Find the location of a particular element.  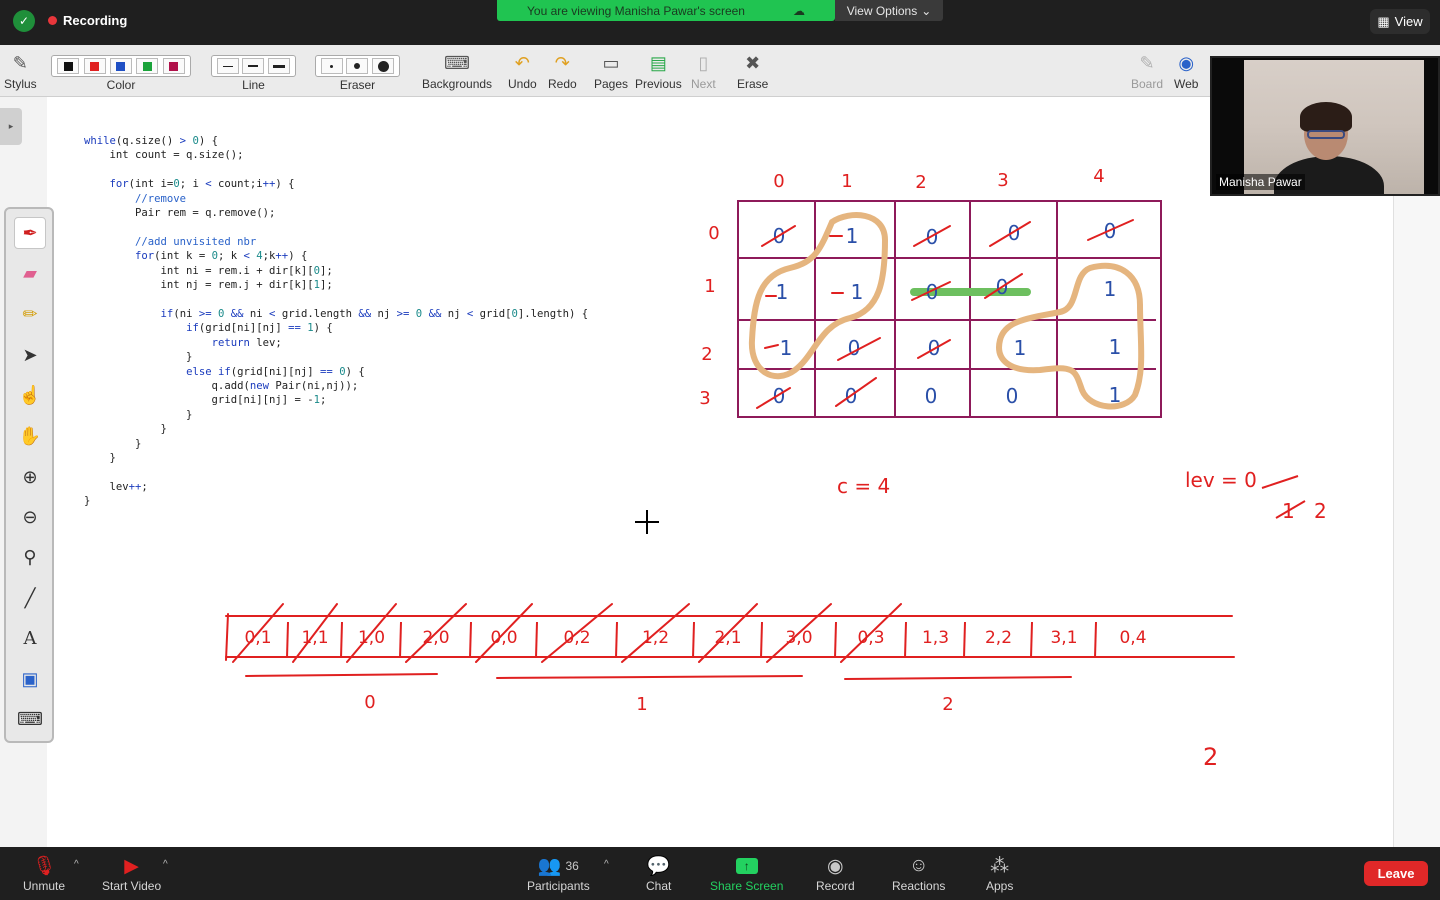

count-note: c = 4 is located at coordinates (863, 486).